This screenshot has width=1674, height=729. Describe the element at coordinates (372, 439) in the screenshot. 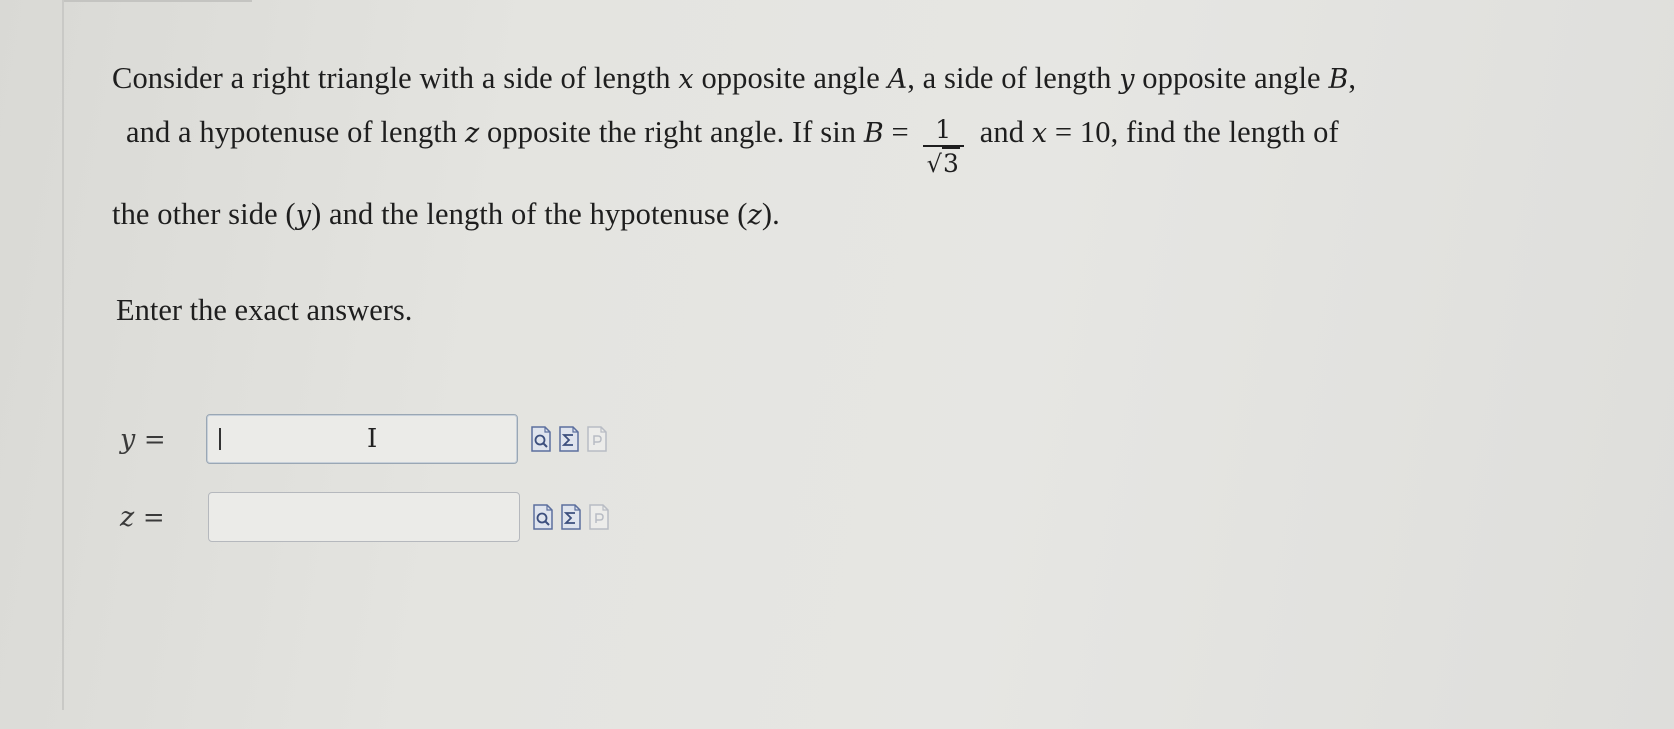

I see `ibeam-cursor-icon: I` at that location.